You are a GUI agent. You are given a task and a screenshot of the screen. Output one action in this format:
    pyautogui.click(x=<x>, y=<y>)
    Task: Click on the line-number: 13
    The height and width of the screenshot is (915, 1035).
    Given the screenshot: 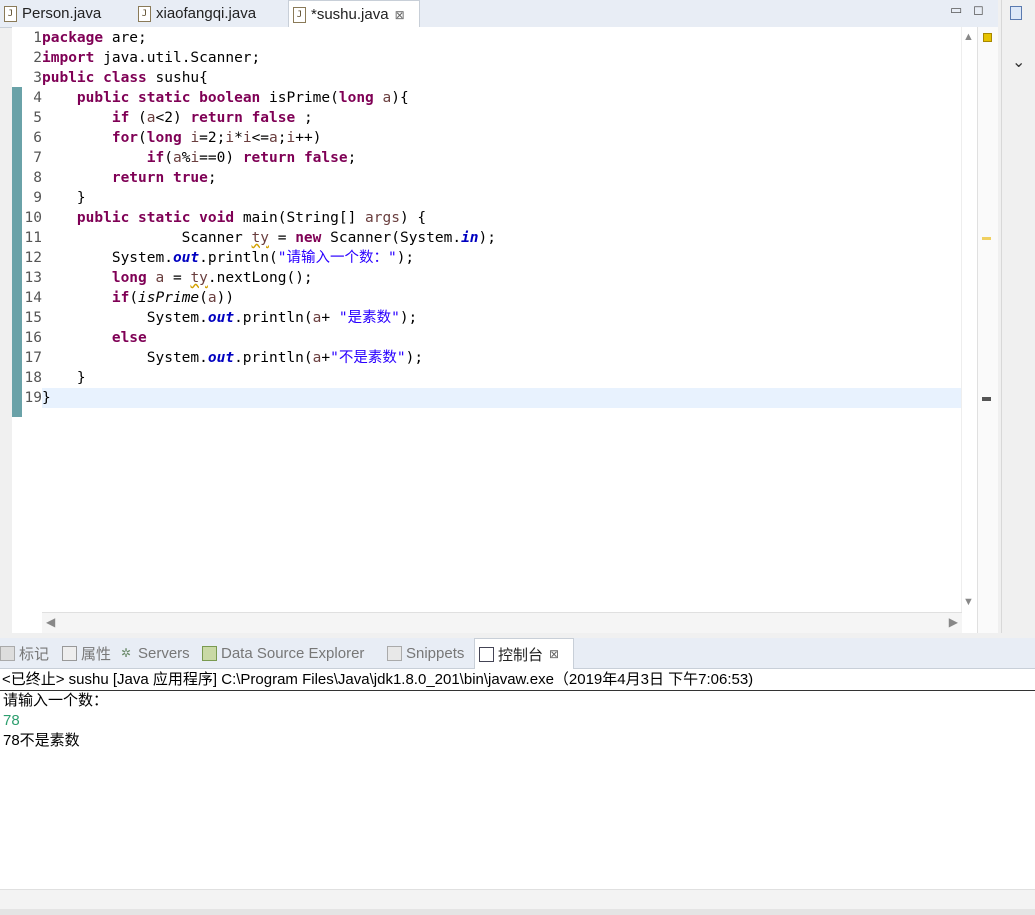 What is the action you would take?
    pyautogui.click(x=33, y=278)
    